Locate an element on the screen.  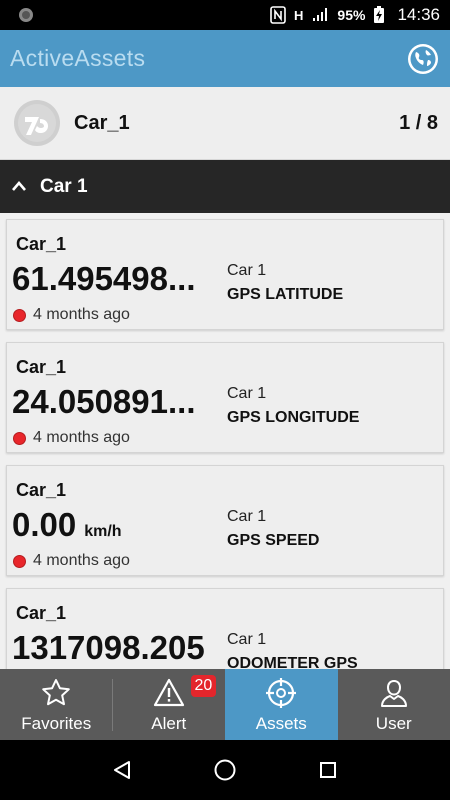
status-time: 14:36 is located at coordinates (418, 14).